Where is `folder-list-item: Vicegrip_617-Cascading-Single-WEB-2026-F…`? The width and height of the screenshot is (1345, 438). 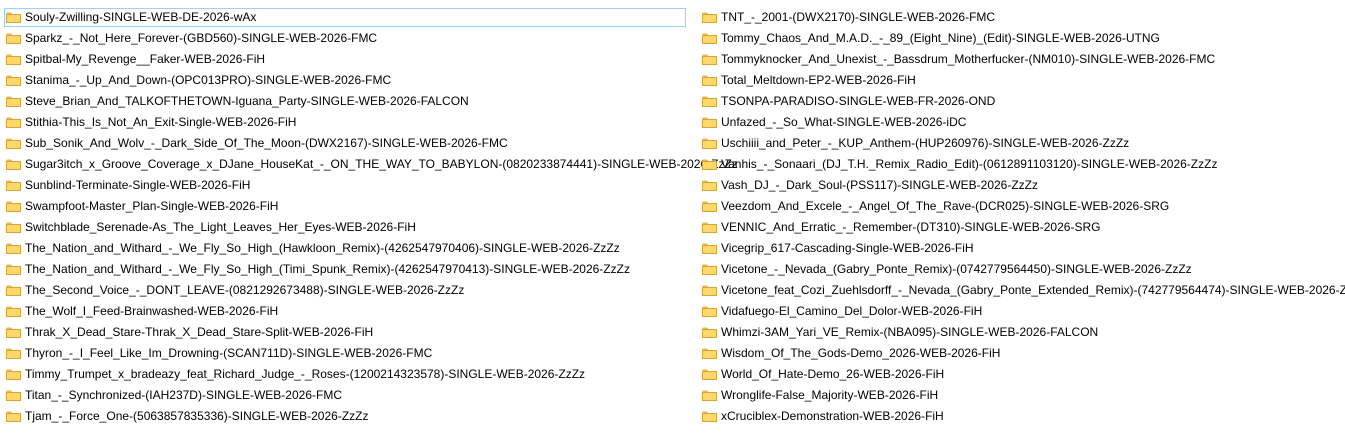
folder-list-item: Vicegrip_617-Cascading-Single-WEB-2026-F… is located at coordinates (1022, 248).